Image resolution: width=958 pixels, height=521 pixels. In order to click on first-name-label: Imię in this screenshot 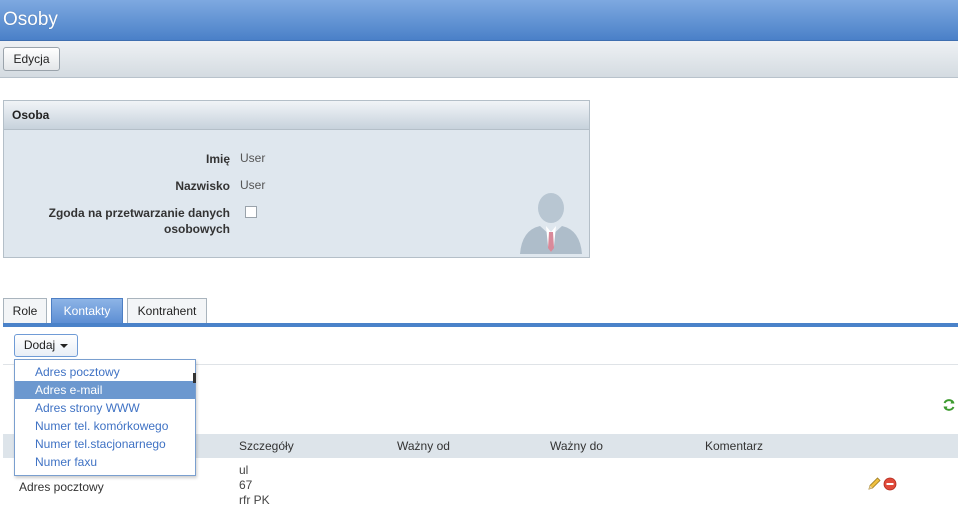, I will do `click(217, 159)`.